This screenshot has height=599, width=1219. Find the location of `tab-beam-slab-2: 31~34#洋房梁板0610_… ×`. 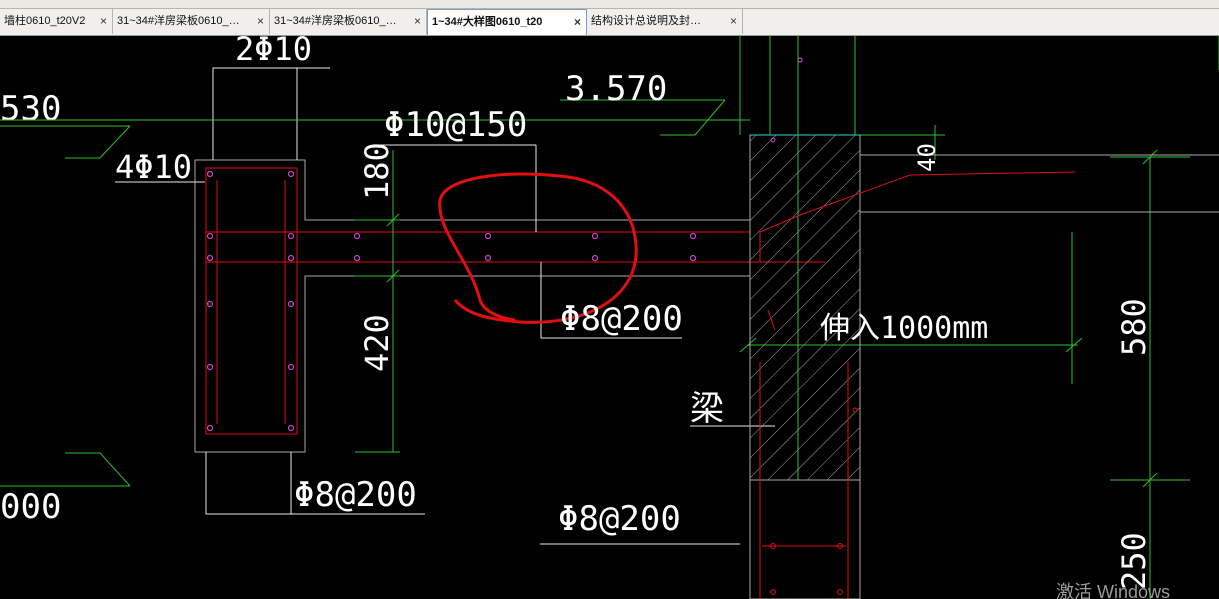

tab-beam-slab-2: 31~34#洋房梁板0610_… × is located at coordinates (348, 21).